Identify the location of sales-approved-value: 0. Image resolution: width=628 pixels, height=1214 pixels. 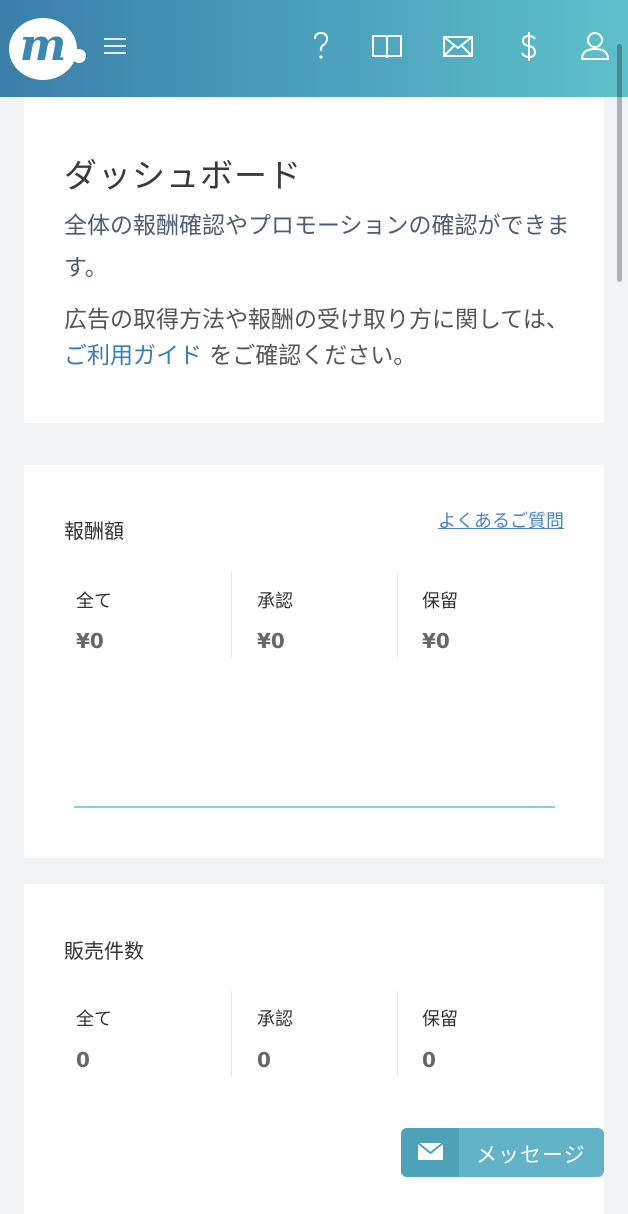
(264, 1060).